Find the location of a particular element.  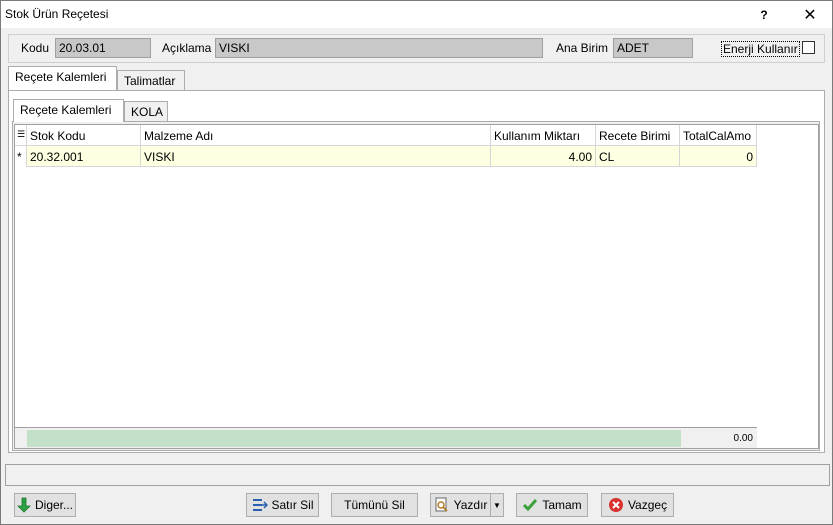

window-title: Stok Ürün Reçetesi is located at coordinates (57, 14).